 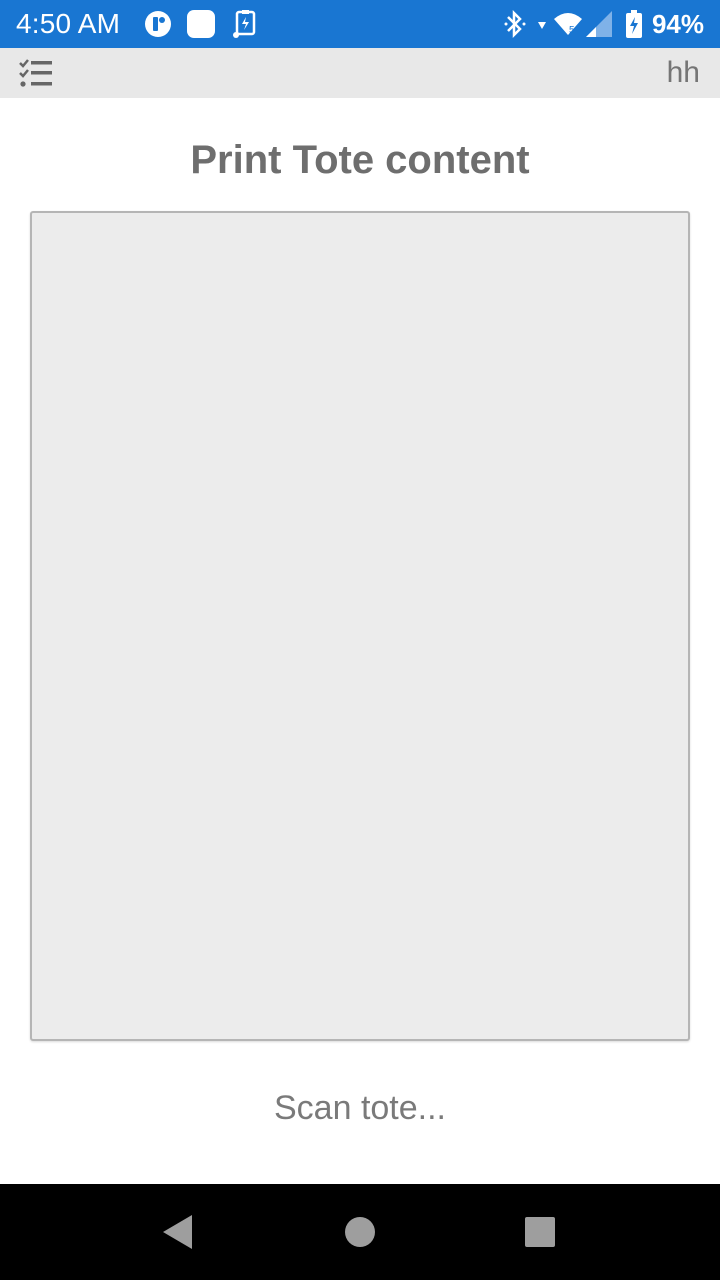 I want to click on signal-icon, so click(x=599, y=24).